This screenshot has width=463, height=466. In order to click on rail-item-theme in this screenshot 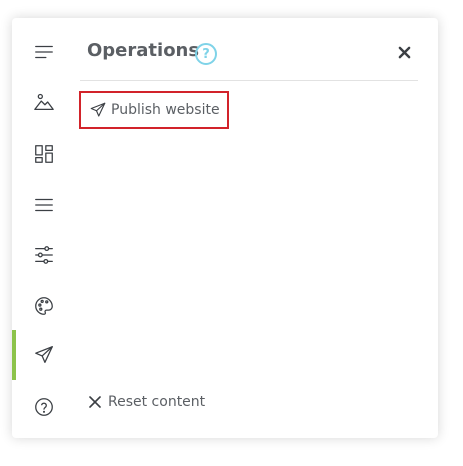, I will do `click(44, 306)`.